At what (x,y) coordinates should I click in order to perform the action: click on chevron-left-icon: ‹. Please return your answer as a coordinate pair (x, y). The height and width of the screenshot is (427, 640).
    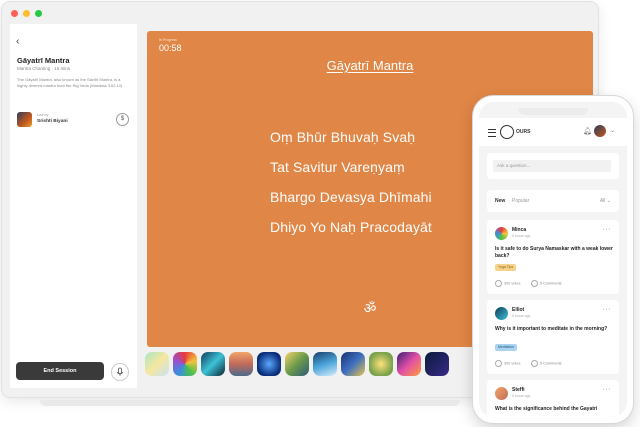
    Looking at the image, I should click on (17, 41).